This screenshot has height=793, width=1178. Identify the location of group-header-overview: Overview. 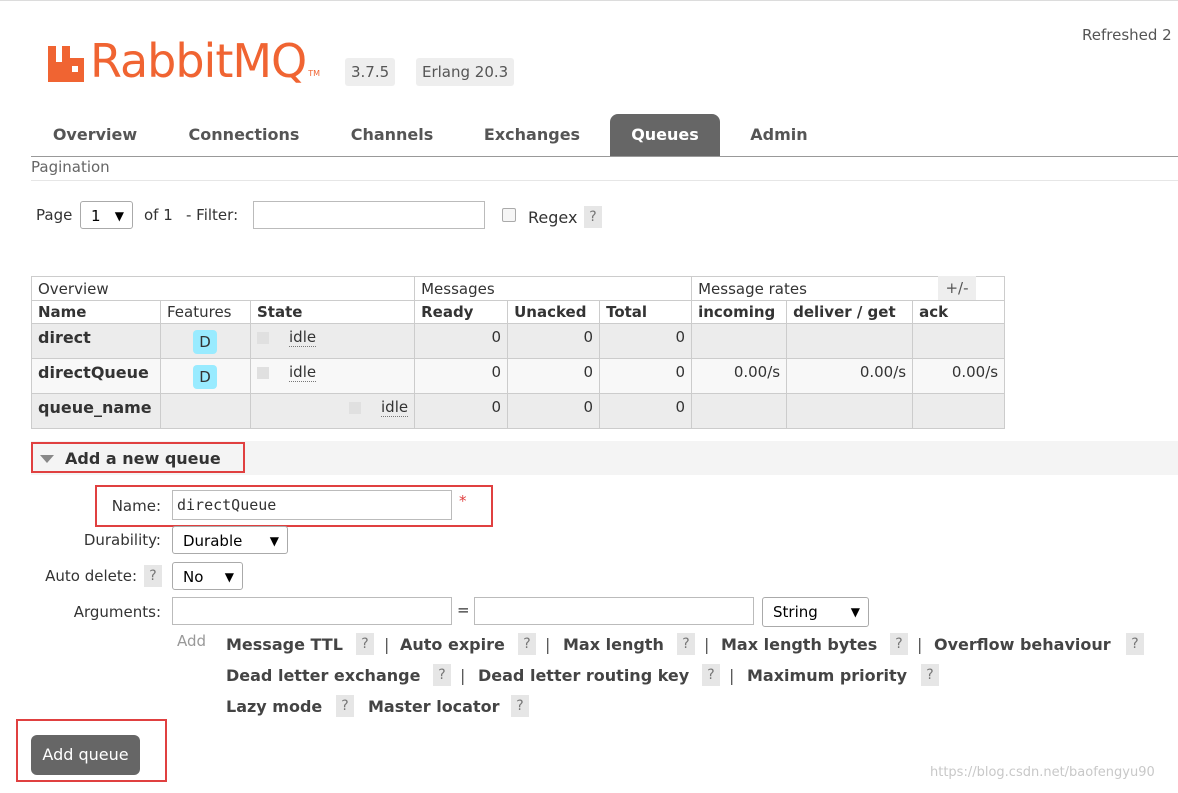
(223, 288).